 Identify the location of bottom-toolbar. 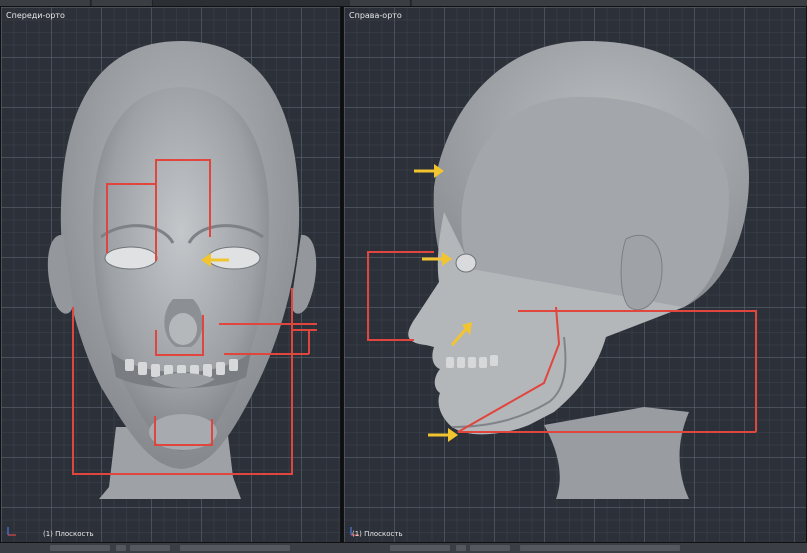
(403, 547).